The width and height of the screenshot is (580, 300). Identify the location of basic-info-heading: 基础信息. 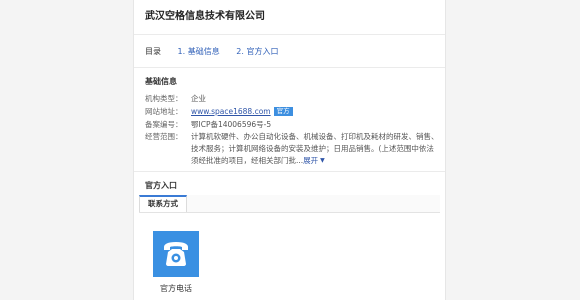
(161, 81).